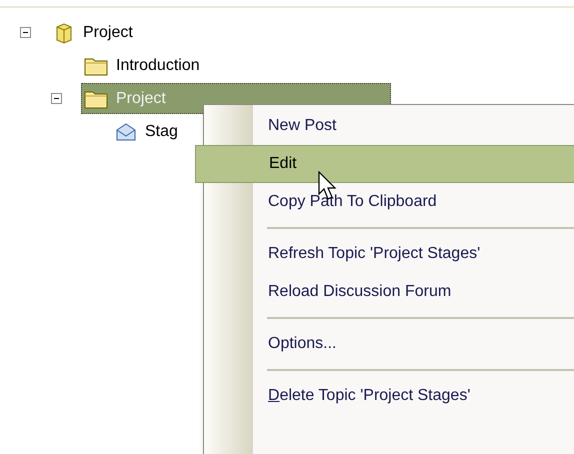 Image resolution: width=574 pixels, height=454 pixels. What do you see at coordinates (413, 126) in the screenshot?
I see `menu-item: New Post` at bounding box center [413, 126].